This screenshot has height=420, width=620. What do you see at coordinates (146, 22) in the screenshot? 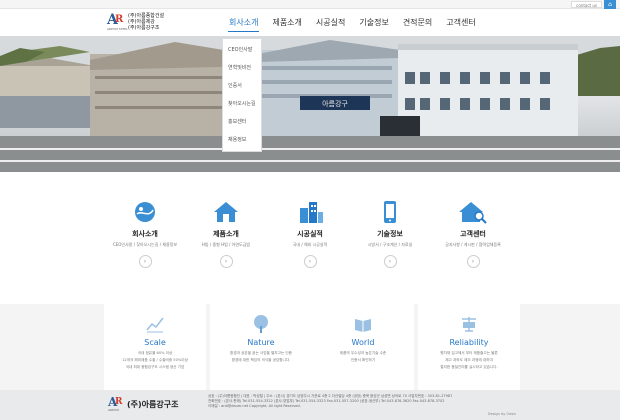
I see `logo-company-names: (주)아름종합건설 (주)아름제강 (주)아름강구조` at bounding box center [146, 22].